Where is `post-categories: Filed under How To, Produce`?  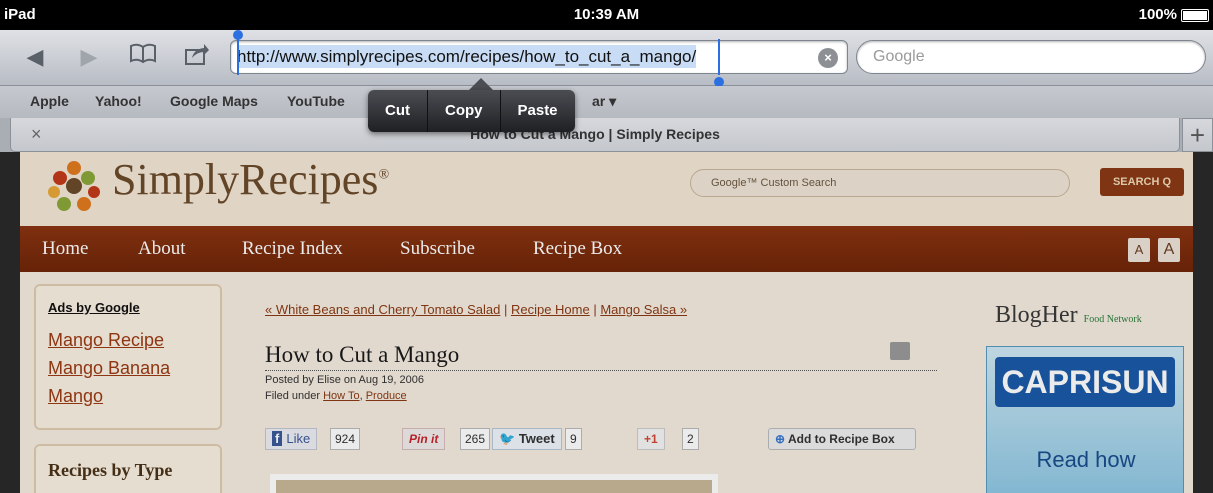 post-categories: Filed under How To, Produce is located at coordinates (336, 396).